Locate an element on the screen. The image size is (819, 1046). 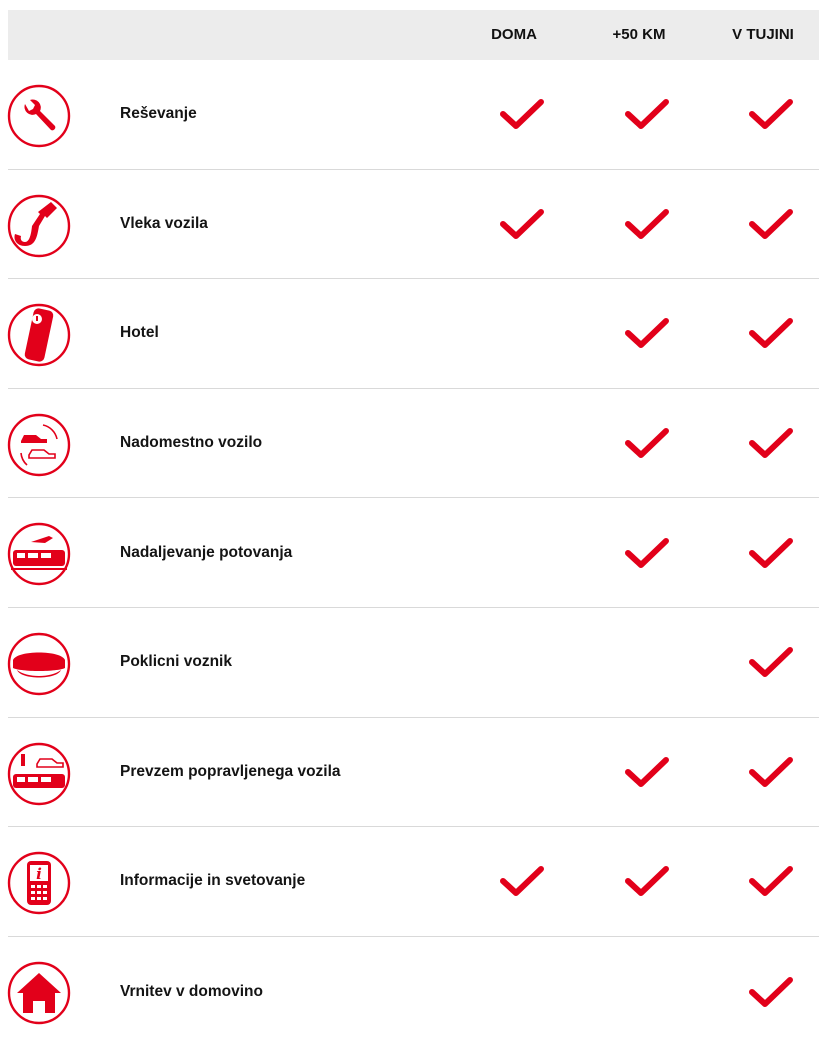
wrench-icon is located at coordinates (39, 116).